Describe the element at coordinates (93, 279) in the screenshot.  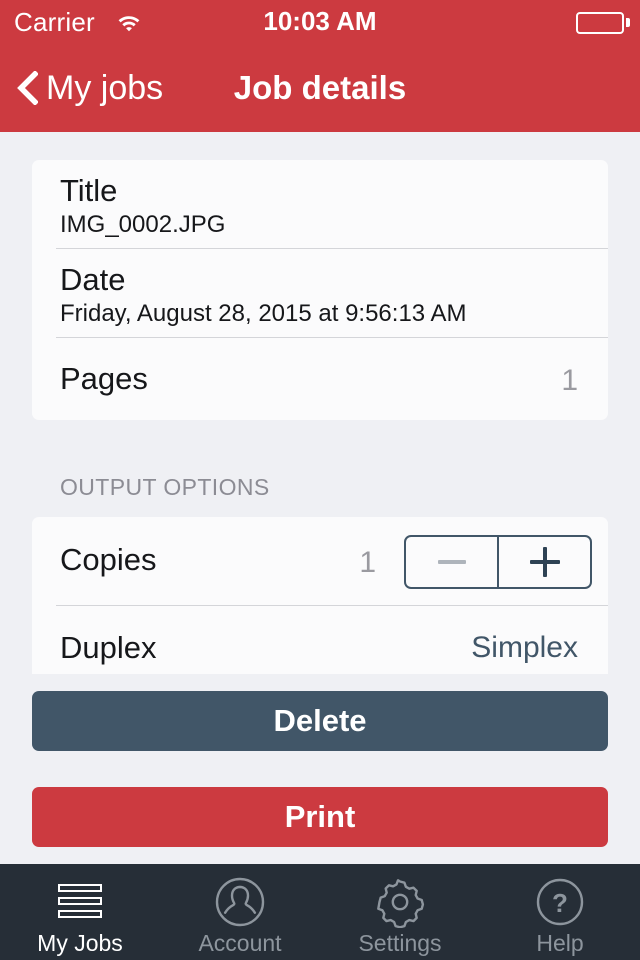
I see `date-label: Date` at that location.